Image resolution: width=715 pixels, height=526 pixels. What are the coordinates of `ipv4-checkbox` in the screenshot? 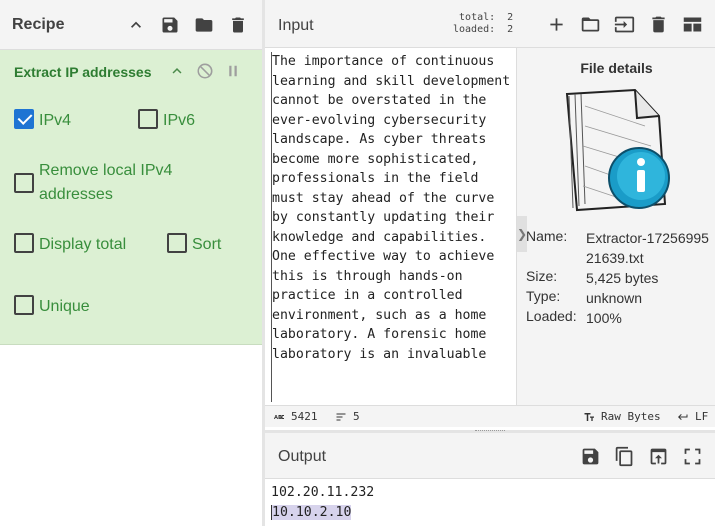 It's located at (24, 119).